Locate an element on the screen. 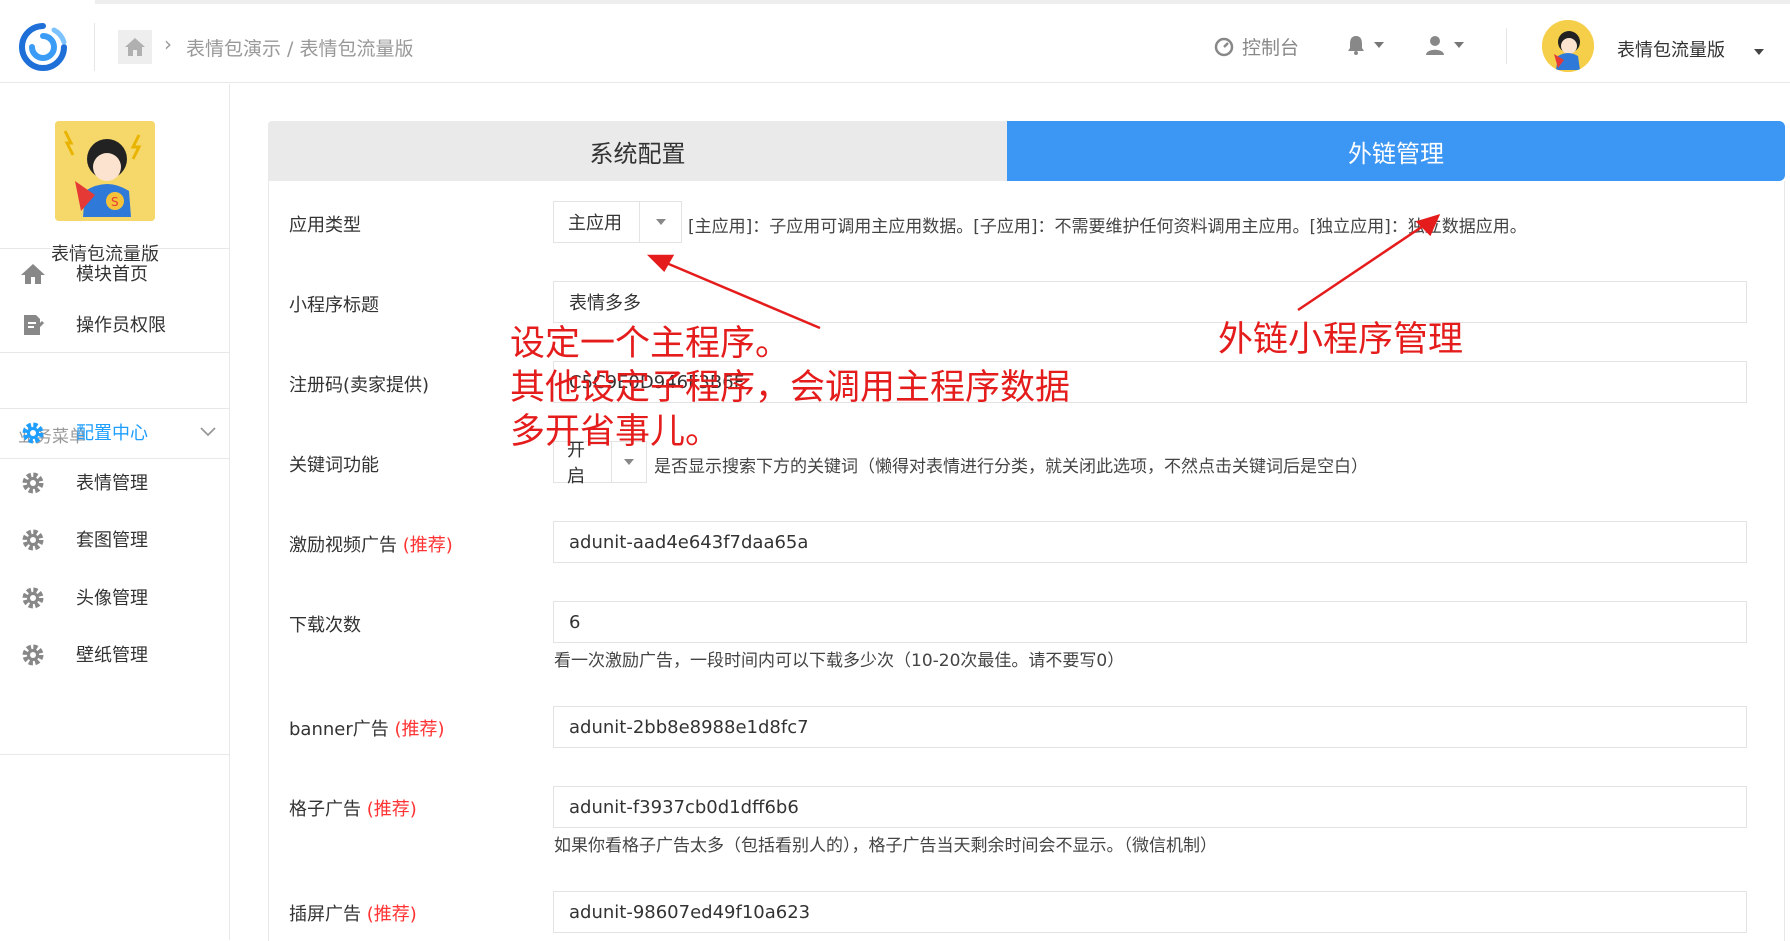 This screenshot has width=1790, height=941. download-count-description: 看一次激励广告，一段时间内可以下载多少次（10-20次最佳。请不要写0） is located at coordinates (839, 661).